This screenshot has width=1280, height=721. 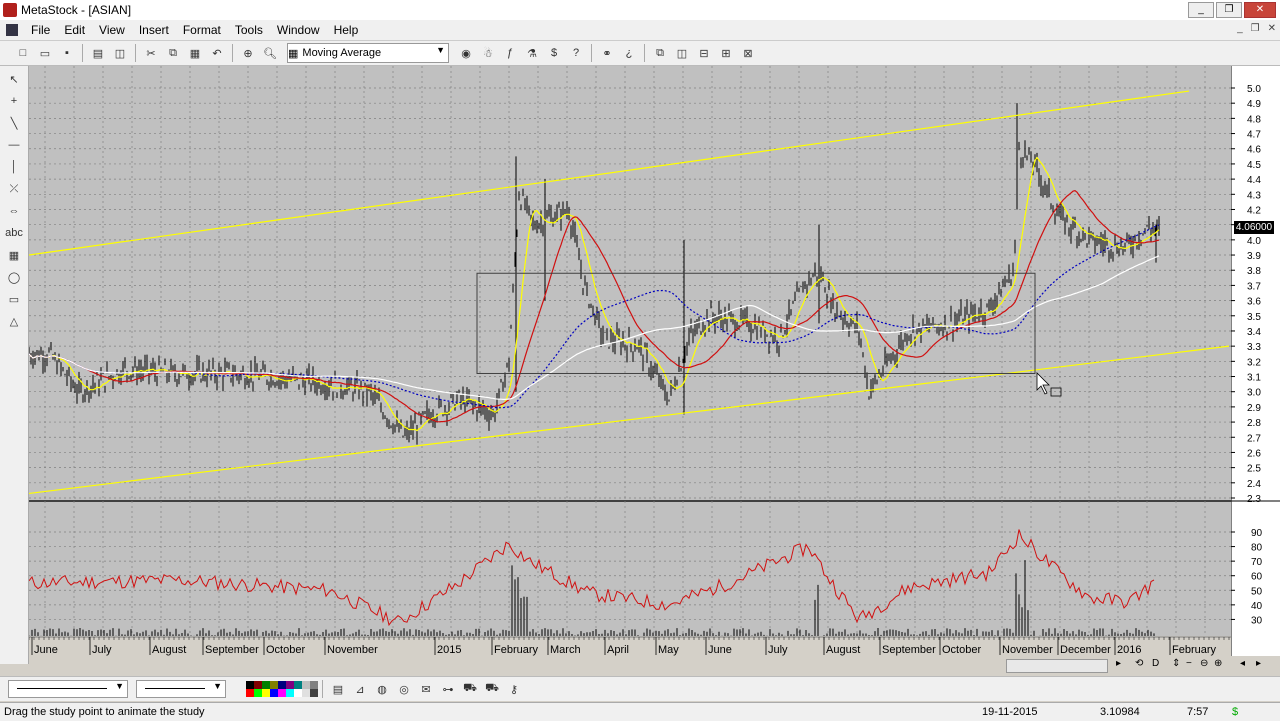 What do you see at coordinates (14, 211) in the screenshot?
I see `zoom-width-icon: ⇔` at bounding box center [14, 211].